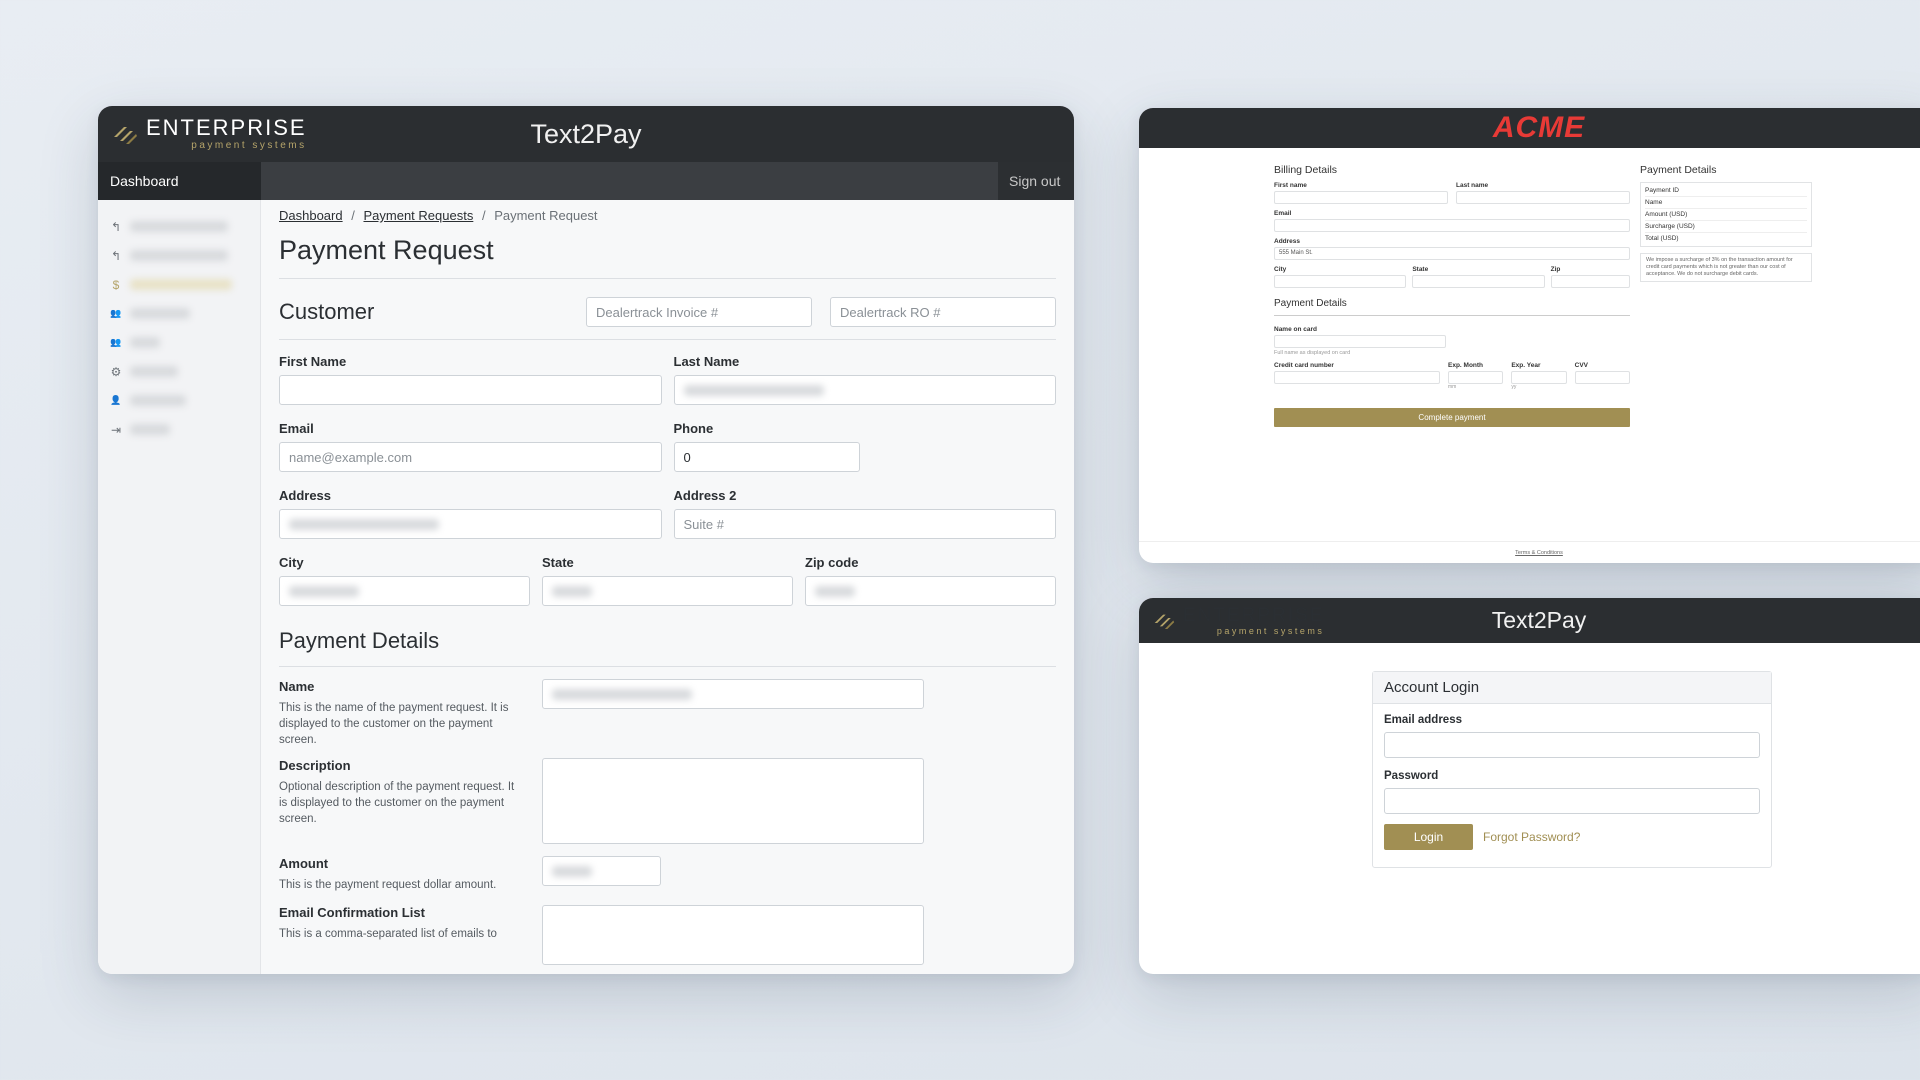 The width and height of the screenshot is (1920, 1080). What do you see at coordinates (327, 311) in the screenshot?
I see `customer-heading: Customer` at bounding box center [327, 311].